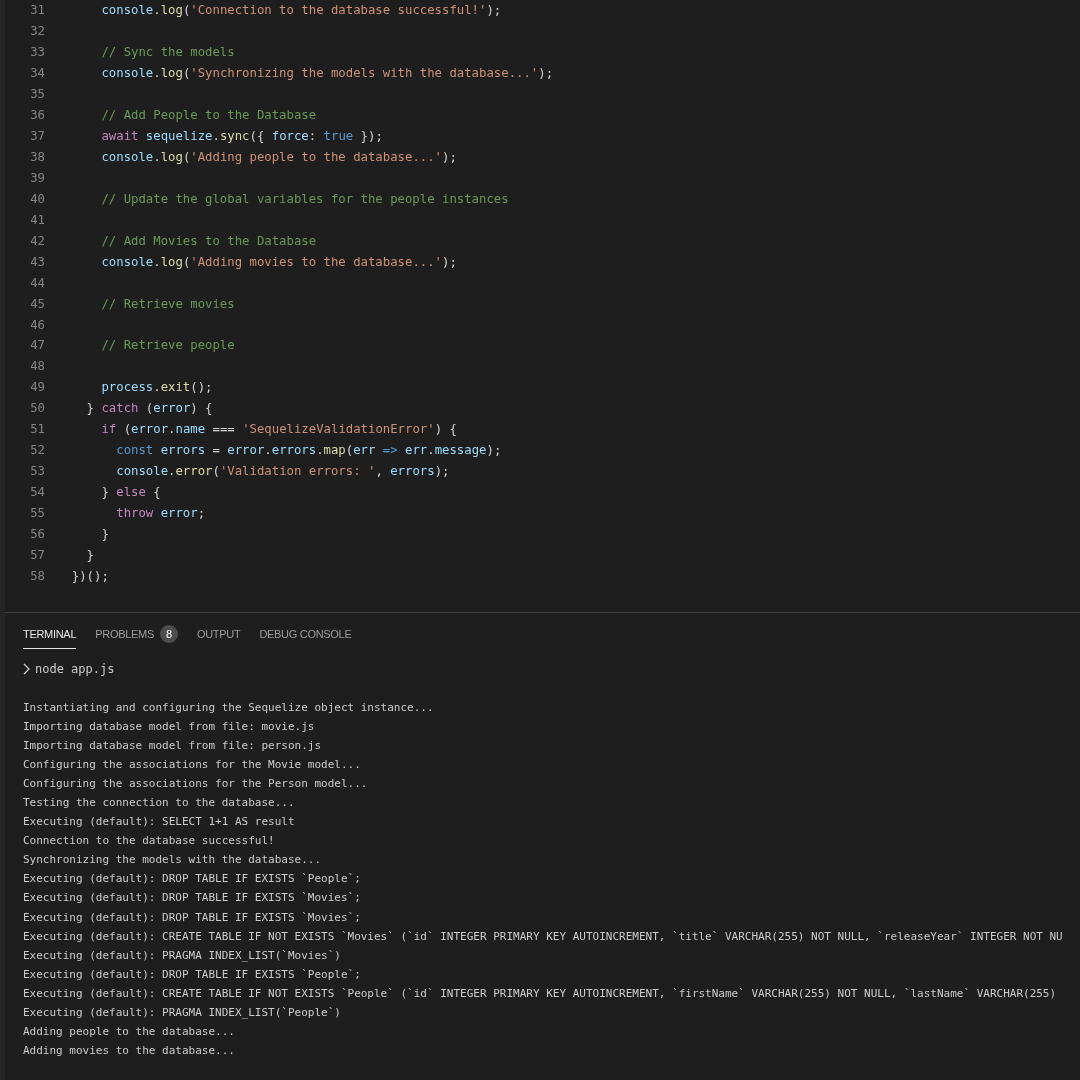 The image size is (1080, 1080). I want to click on terminal-output-line: Executing (default): SELECT 1+1 AS result, so click(159, 822).